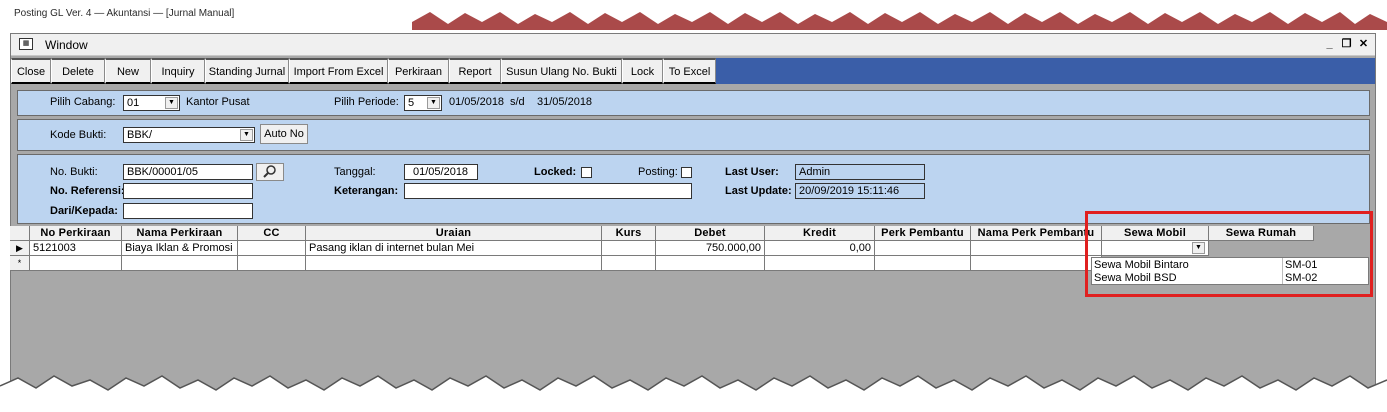 This screenshot has width=1387, height=412. I want to click on tanggal-label: Tanggal:, so click(355, 172).